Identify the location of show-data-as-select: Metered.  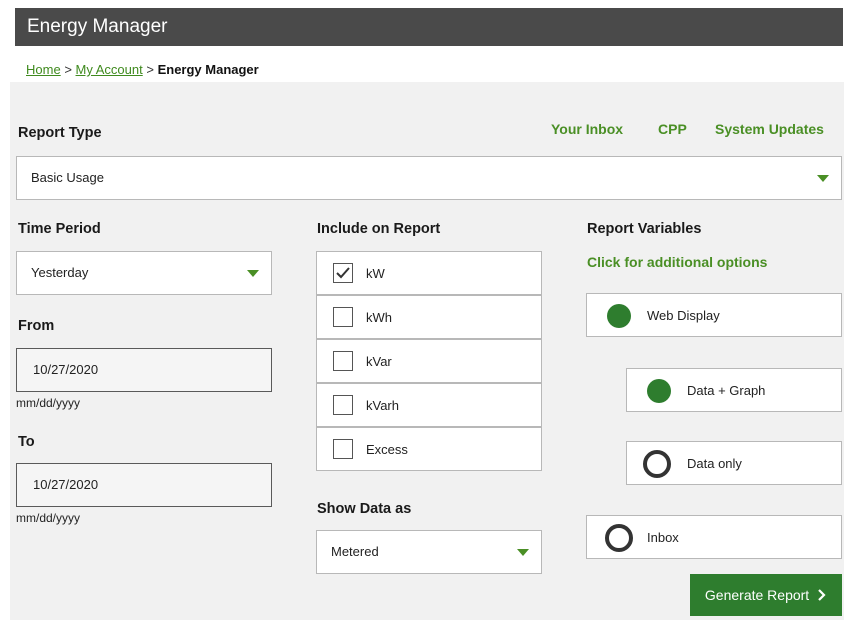
(429, 552).